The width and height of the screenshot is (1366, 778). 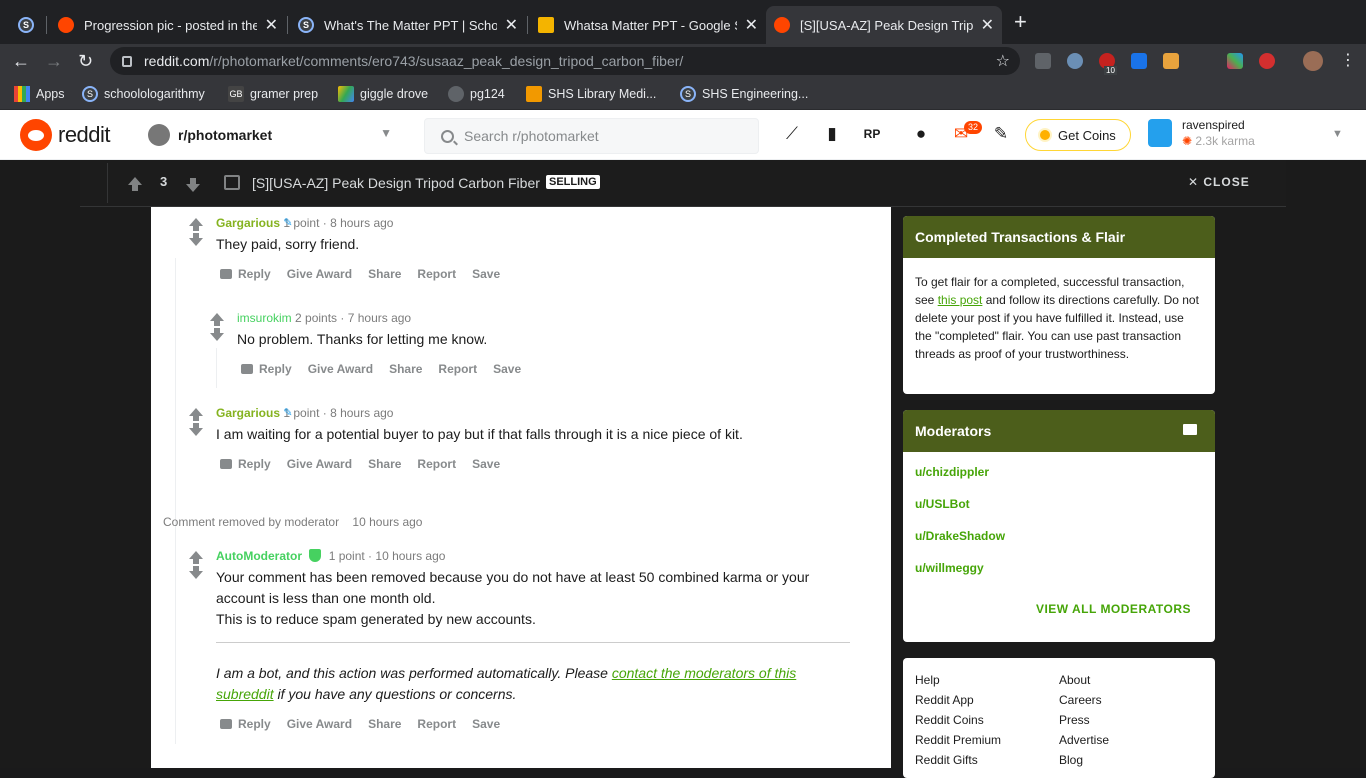 I want to click on footer-link: Careers, so click(x=1084, y=700).